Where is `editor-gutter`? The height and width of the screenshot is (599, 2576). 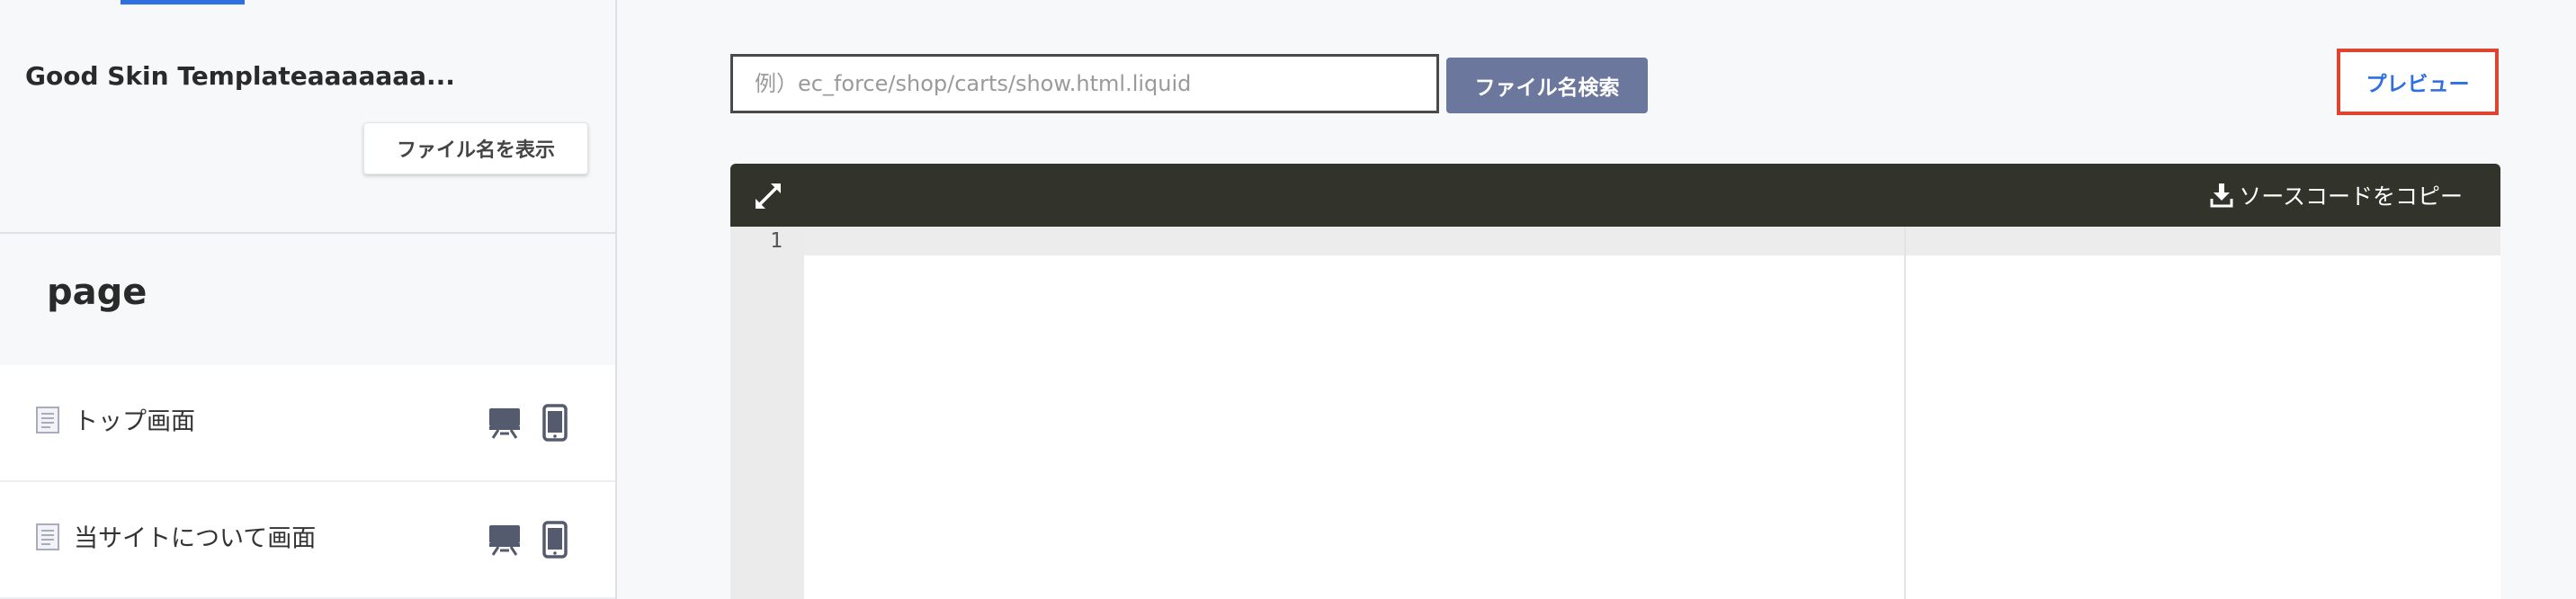 editor-gutter is located at coordinates (767, 413).